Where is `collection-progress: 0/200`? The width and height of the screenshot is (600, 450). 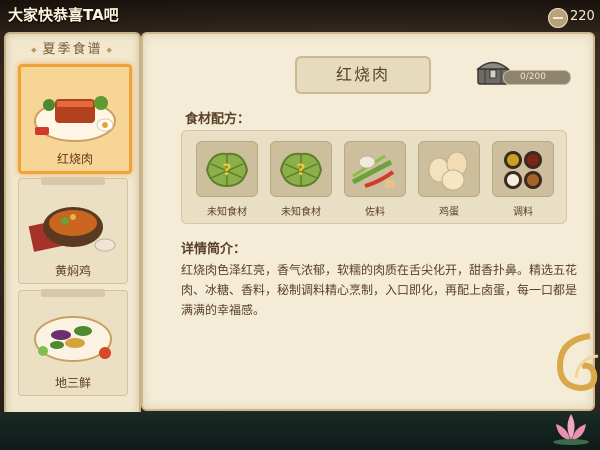
collection-progress: 0/200 is located at coordinates (537, 77).